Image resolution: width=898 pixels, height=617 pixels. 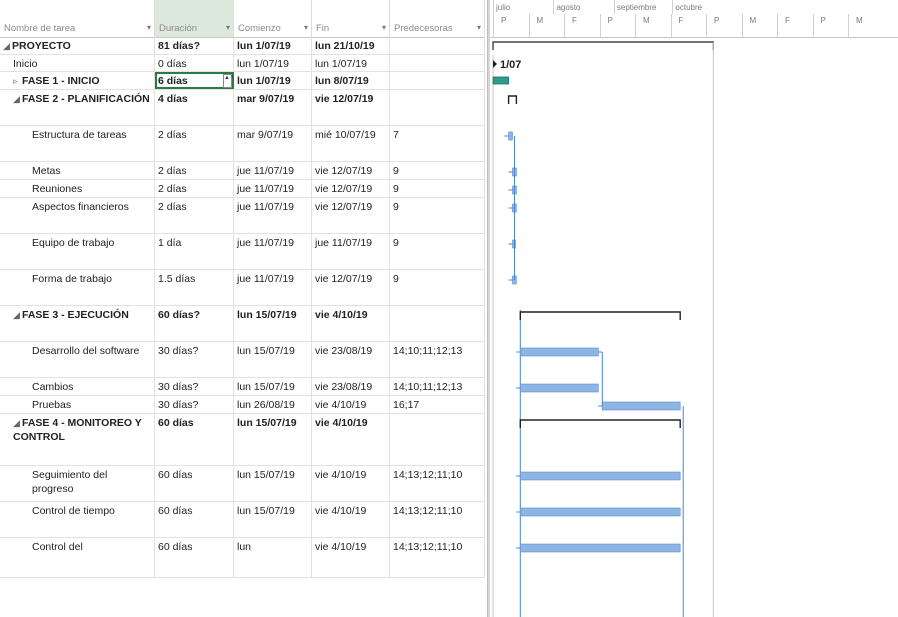 What do you see at coordinates (77, 107) in the screenshot?
I see `task-name-cell: ◢ FASE 2 - PLANIFICACIÓN` at bounding box center [77, 107].